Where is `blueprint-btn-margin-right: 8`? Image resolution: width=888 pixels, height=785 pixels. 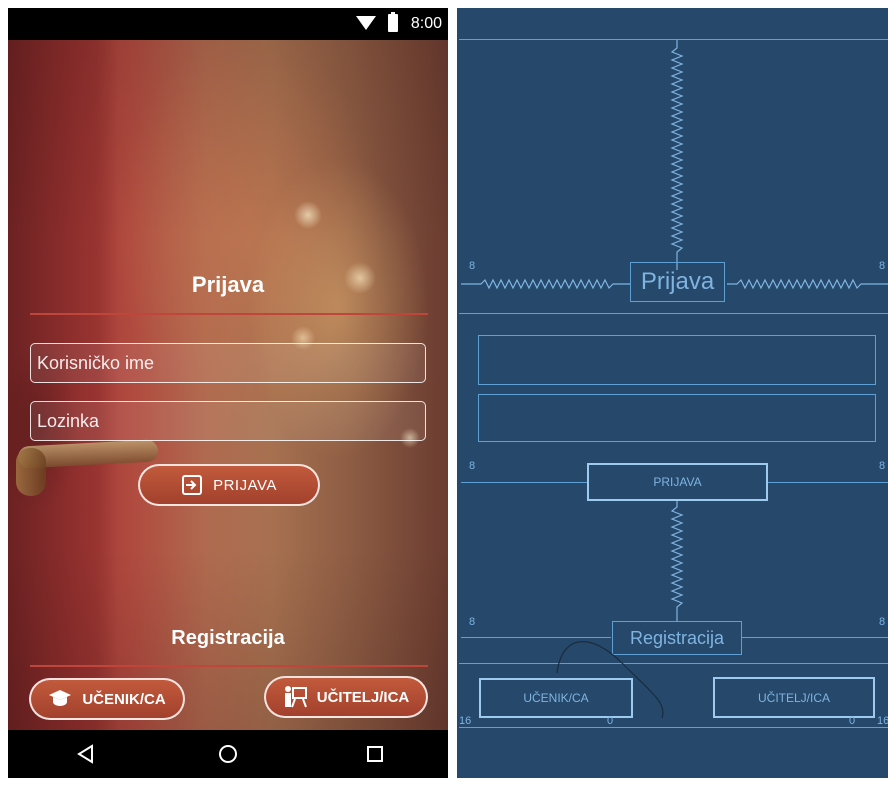
blueprint-btn-margin-right: 8 is located at coordinates (882, 466).